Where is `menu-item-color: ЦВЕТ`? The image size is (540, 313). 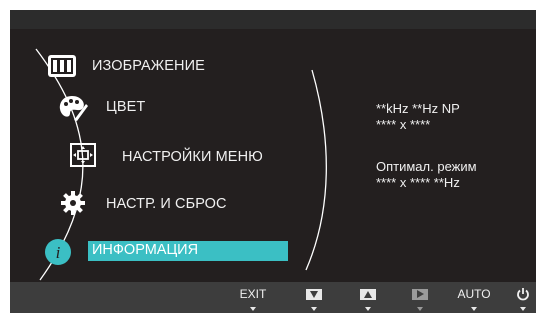
menu-item-color: ЦВЕТ is located at coordinates (125, 107).